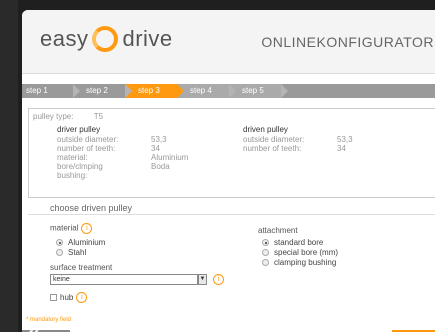 The width and height of the screenshot is (435, 332). I want to click on radio-label: standard bore, so click(299, 242).